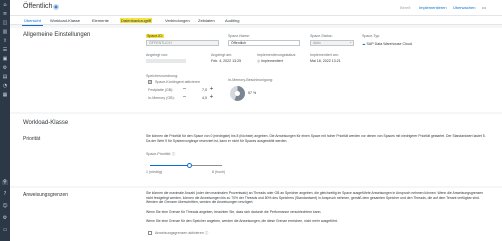  I want to click on bell-icon: ◔, so click(5, 86).